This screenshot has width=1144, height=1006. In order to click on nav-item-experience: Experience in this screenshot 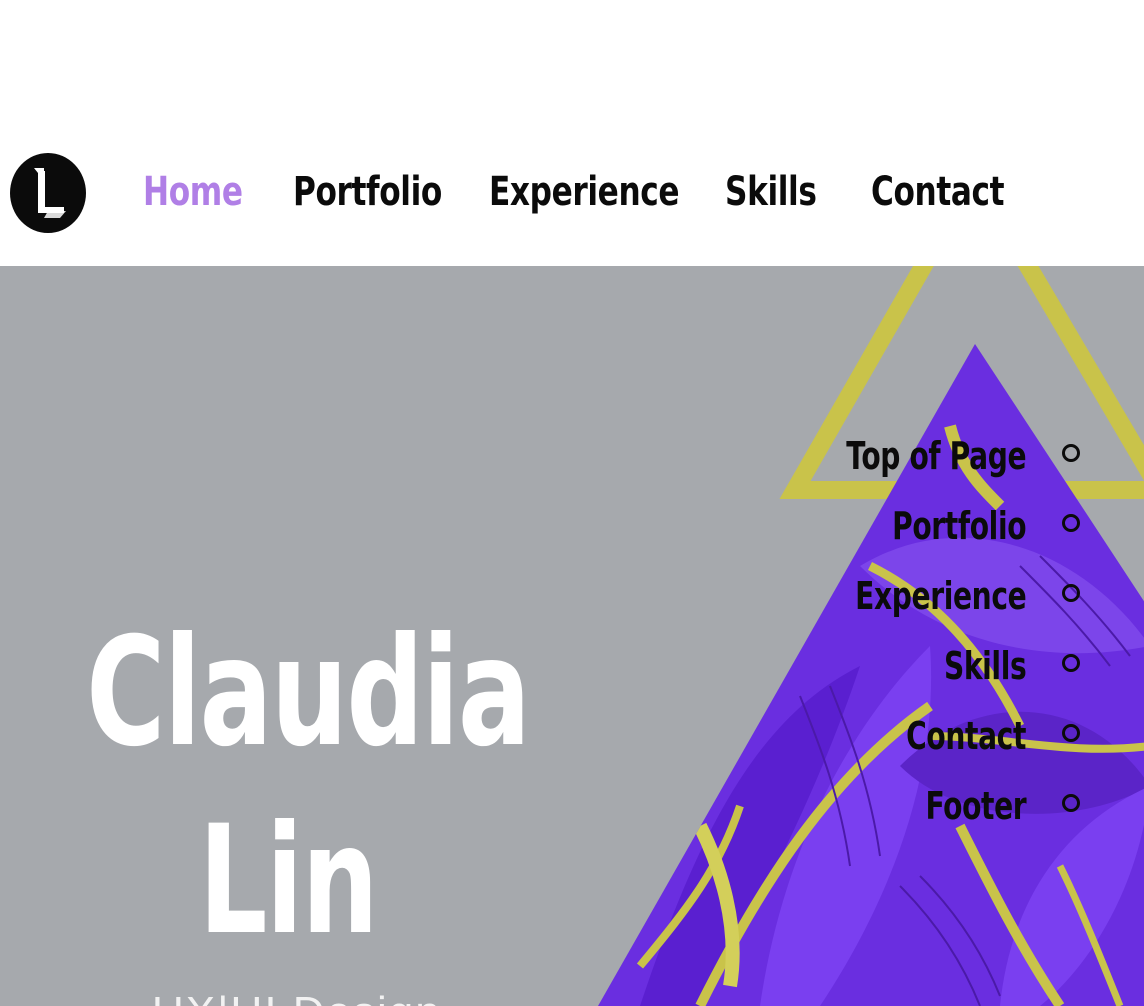, I will do `click(584, 192)`.